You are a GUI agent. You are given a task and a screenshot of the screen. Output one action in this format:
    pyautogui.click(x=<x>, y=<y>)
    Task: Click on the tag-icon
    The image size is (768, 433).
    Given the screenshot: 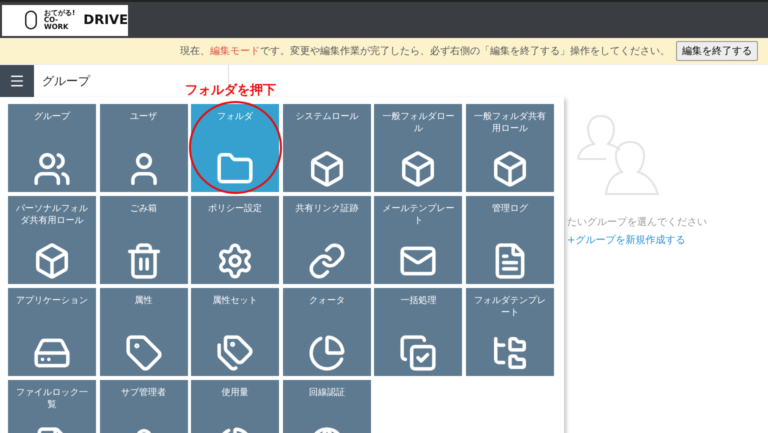 What is the action you would take?
    pyautogui.click(x=143, y=353)
    